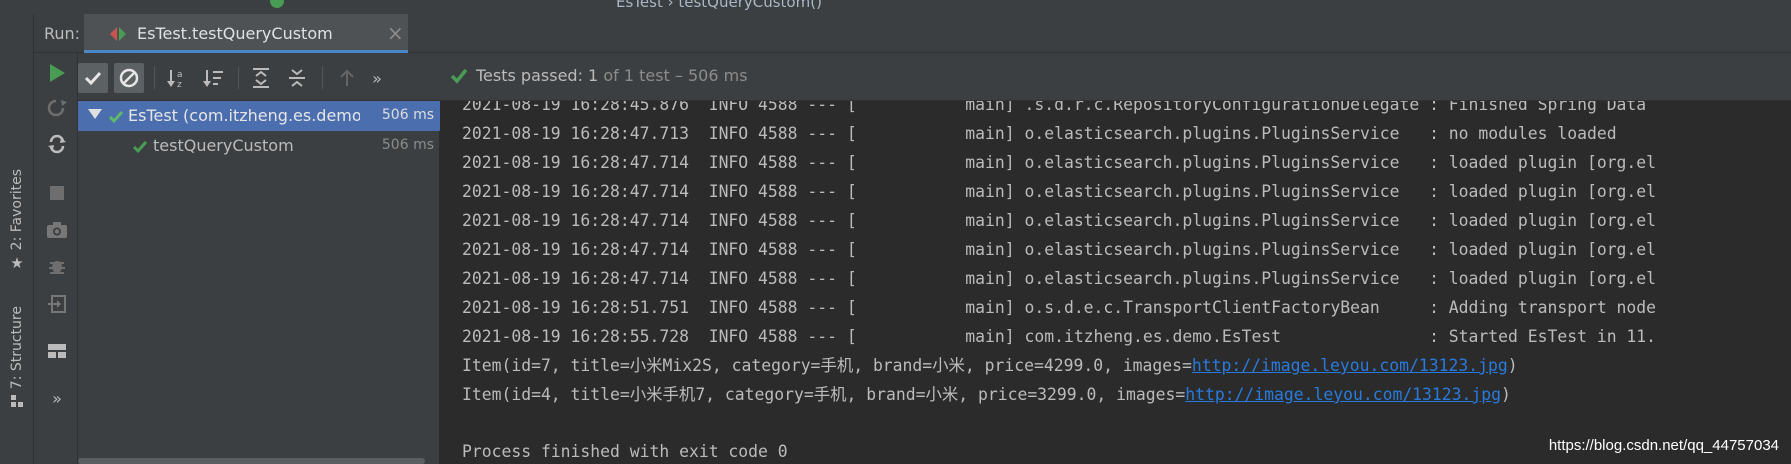 The height and width of the screenshot is (464, 1791). What do you see at coordinates (251, 461) in the screenshot?
I see `horizontal-scrollbar` at bounding box center [251, 461].